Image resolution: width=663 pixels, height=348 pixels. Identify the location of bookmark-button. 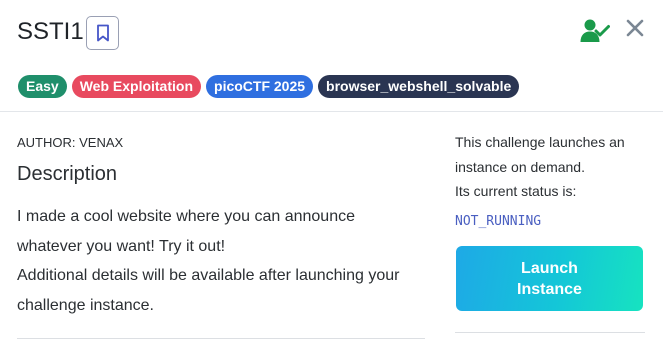
(102, 33).